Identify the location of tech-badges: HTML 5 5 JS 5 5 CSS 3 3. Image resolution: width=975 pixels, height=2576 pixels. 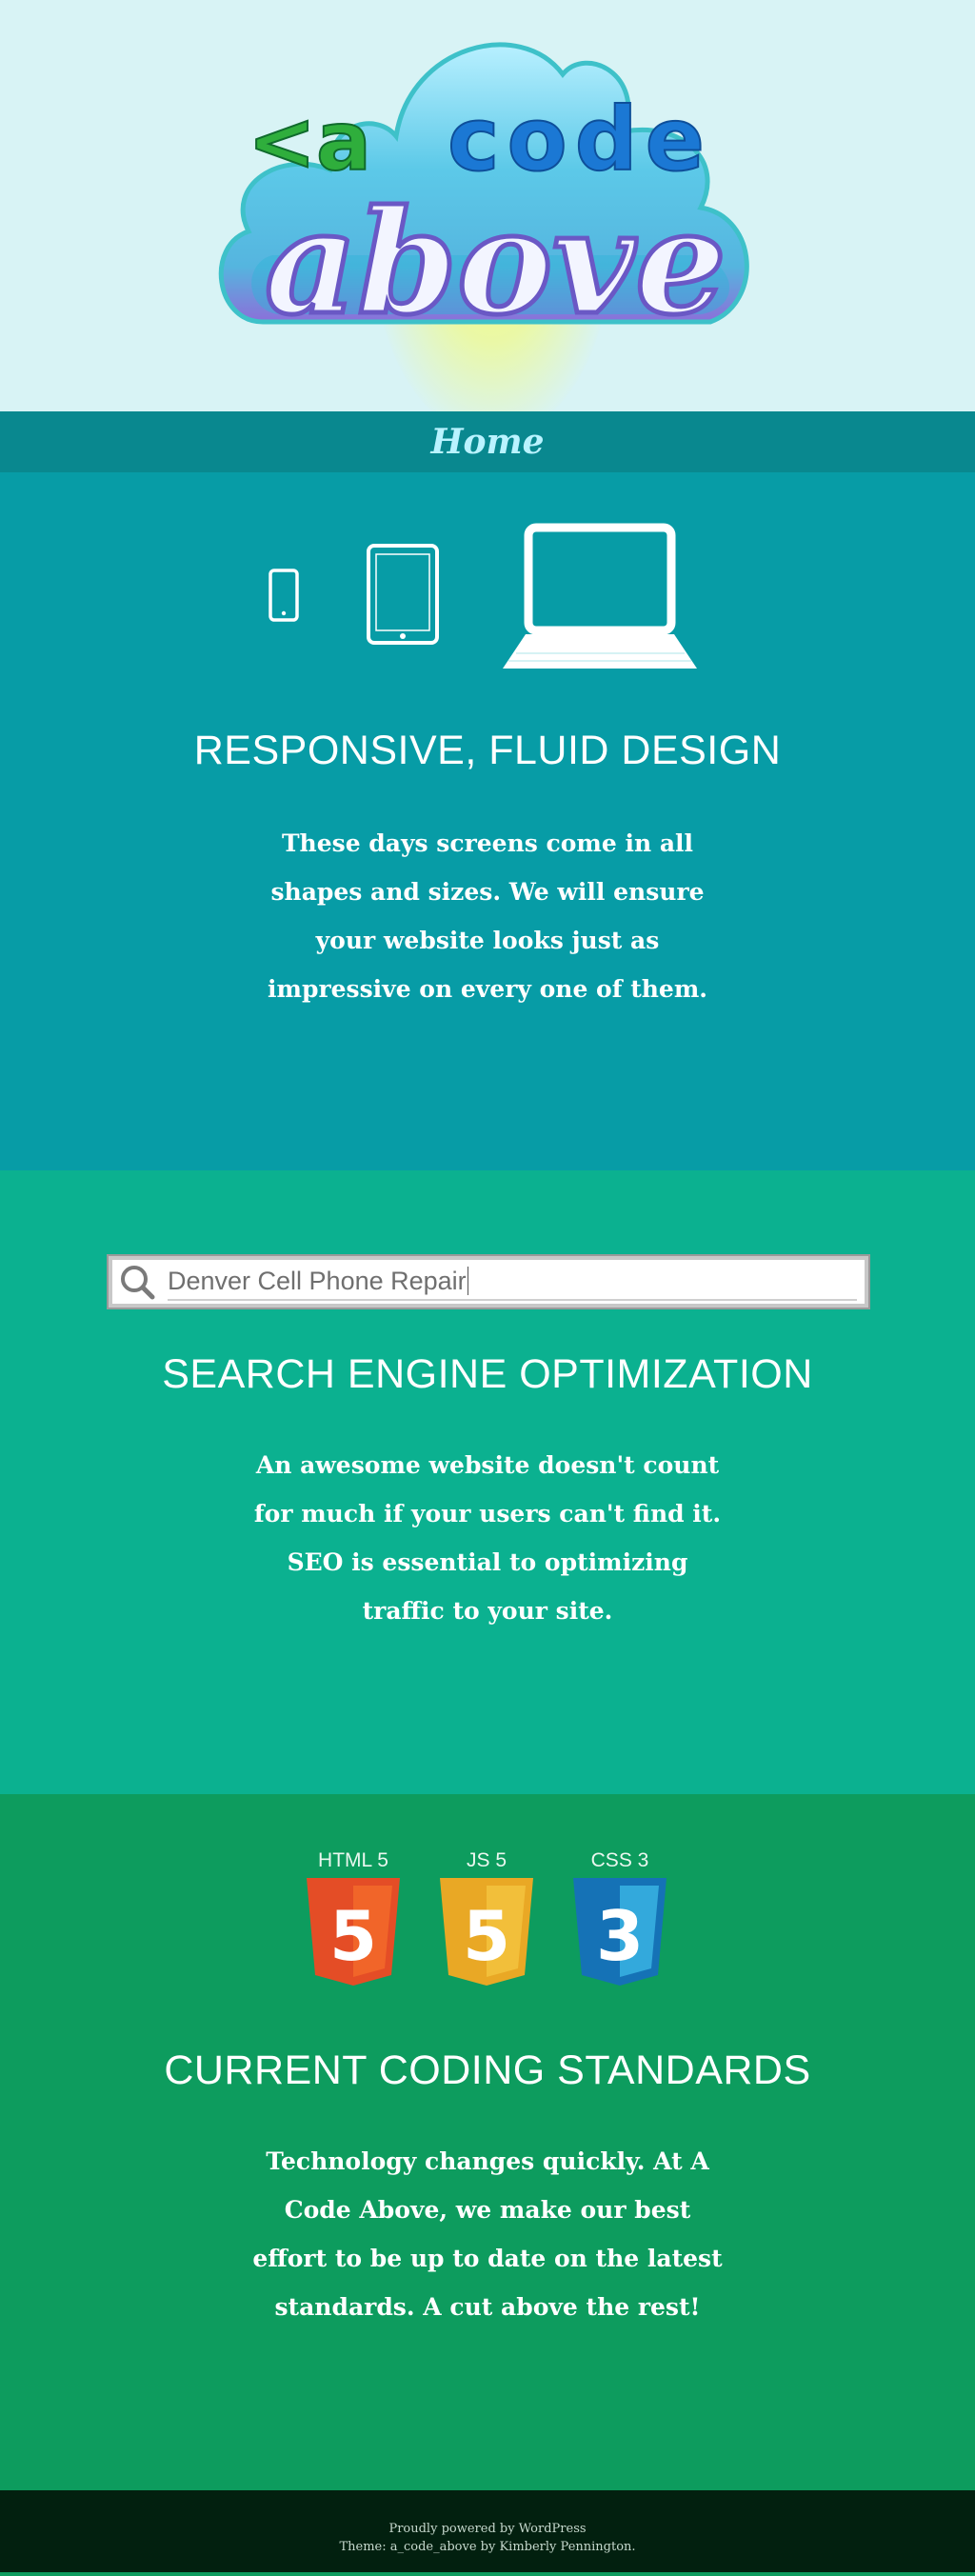
(492, 1917).